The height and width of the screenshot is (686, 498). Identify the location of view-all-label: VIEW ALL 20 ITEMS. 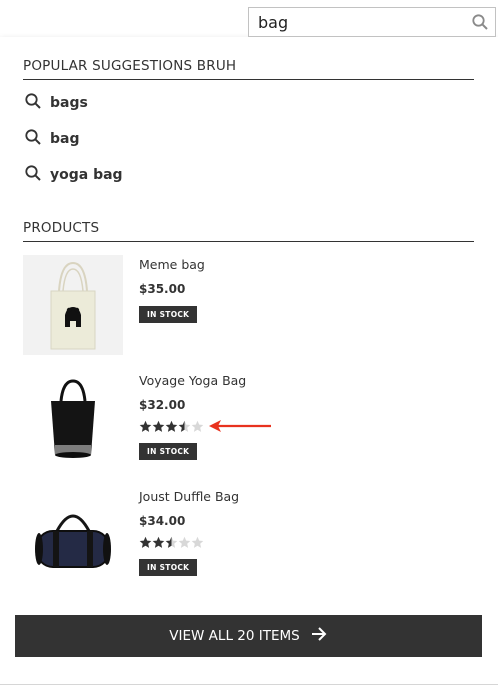
(234, 636).